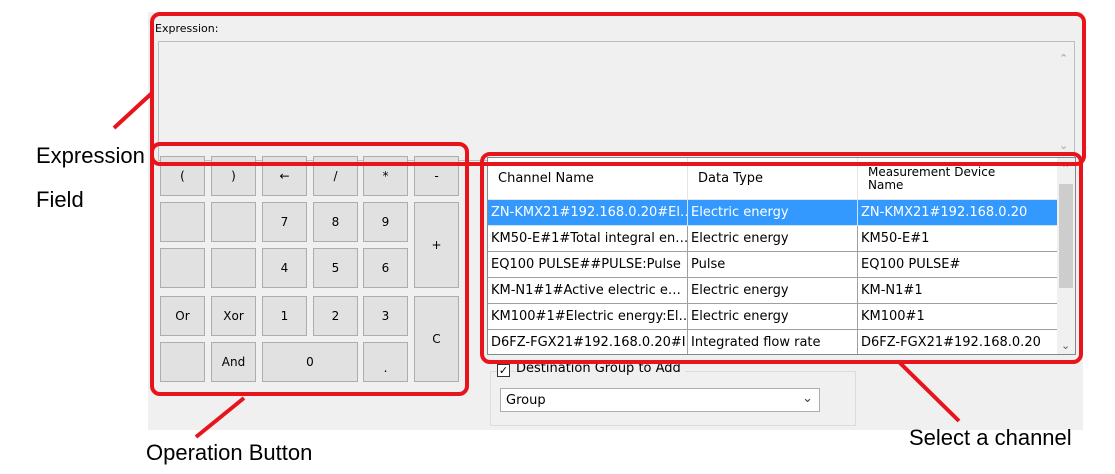 This screenshot has width=1115, height=474. What do you see at coordinates (220, 417) in the screenshot?
I see `operation-pointer-line` at bounding box center [220, 417].